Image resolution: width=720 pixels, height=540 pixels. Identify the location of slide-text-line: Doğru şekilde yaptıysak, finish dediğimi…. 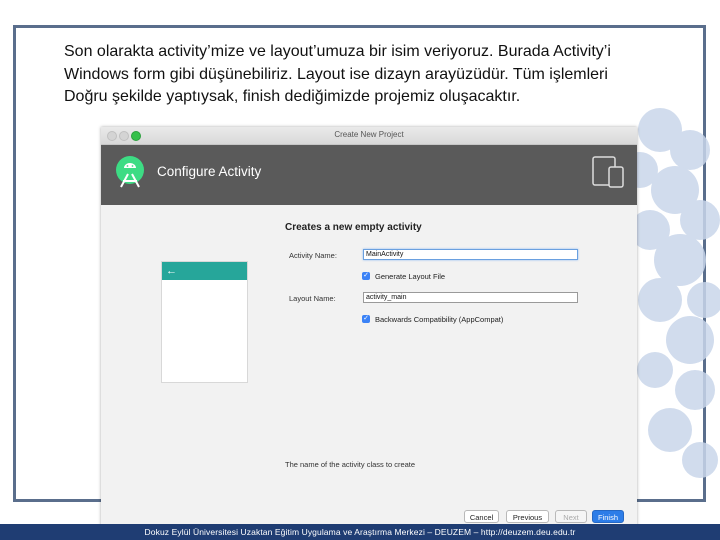
(292, 96).